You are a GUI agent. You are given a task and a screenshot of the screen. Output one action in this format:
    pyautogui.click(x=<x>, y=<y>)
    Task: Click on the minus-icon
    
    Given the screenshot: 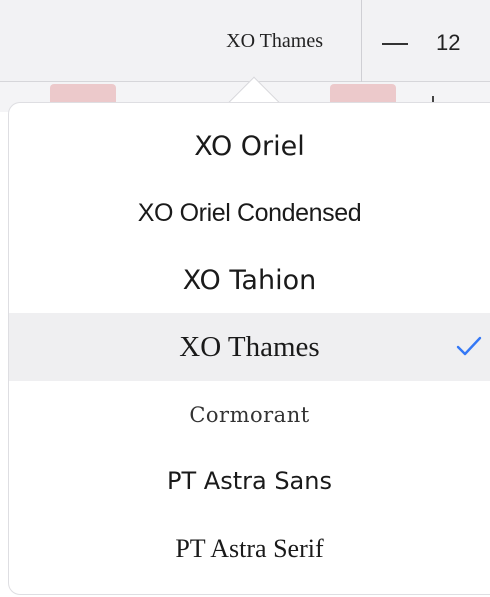 What is the action you would take?
    pyautogui.click(x=395, y=44)
    